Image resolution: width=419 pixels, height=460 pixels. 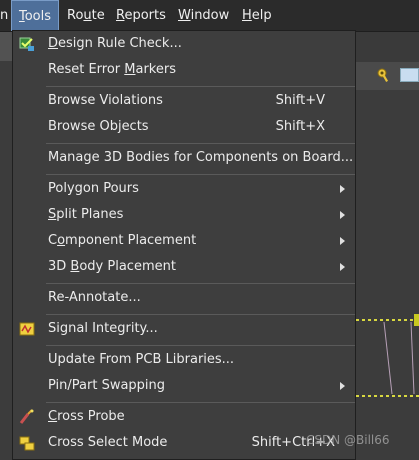 What do you see at coordinates (26, 44) in the screenshot?
I see `design-rule-check-icon` at bounding box center [26, 44].